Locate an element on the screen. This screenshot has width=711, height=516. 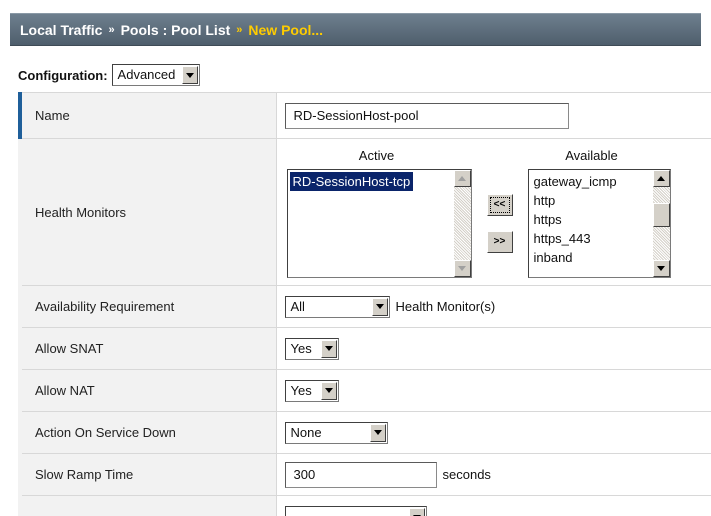
breadcrumb-pool-list: Pools : Pool List is located at coordinates (176, 30).